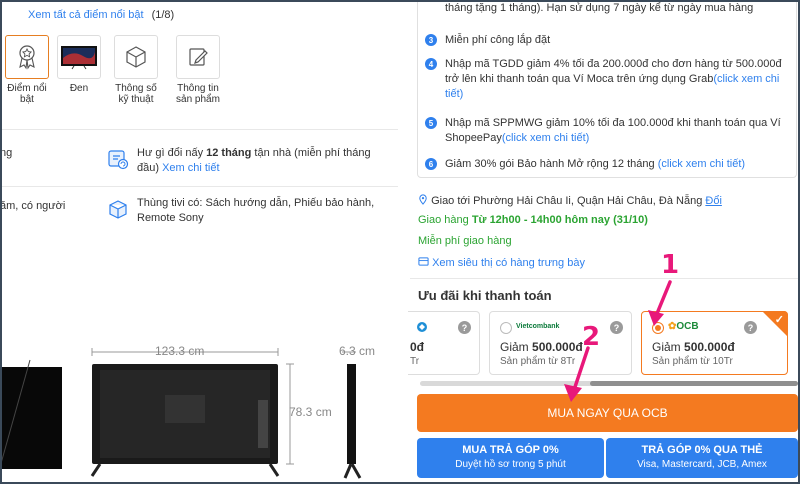 Image resolution: width=800 pixels, height=484 pixels. I want to click on tv-front-view, so click(31, 418).